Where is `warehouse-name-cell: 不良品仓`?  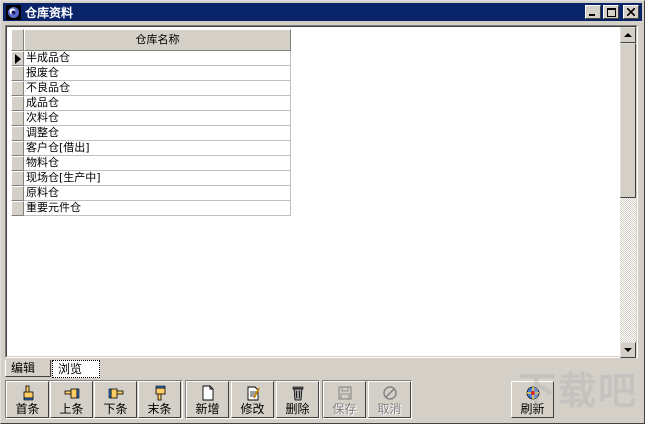 warehouse-name-cell: 不良品仓 is located at coordinates (157, 88).